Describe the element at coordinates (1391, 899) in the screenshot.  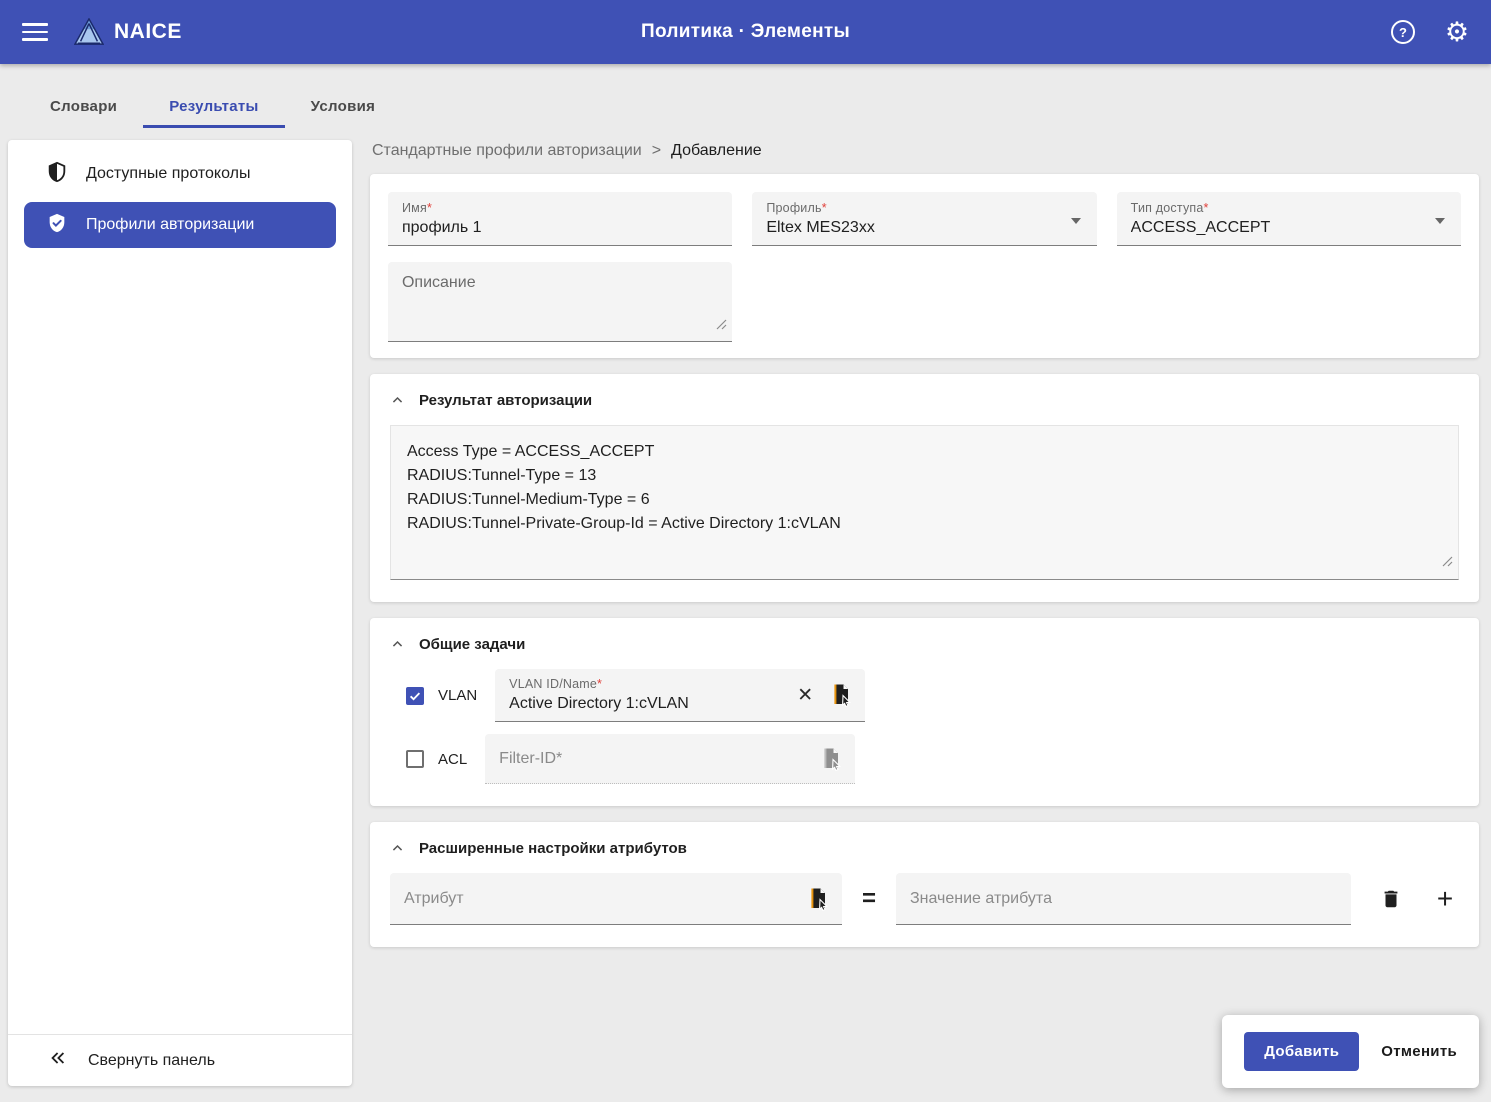
I see `delete-row-icon` at that location.